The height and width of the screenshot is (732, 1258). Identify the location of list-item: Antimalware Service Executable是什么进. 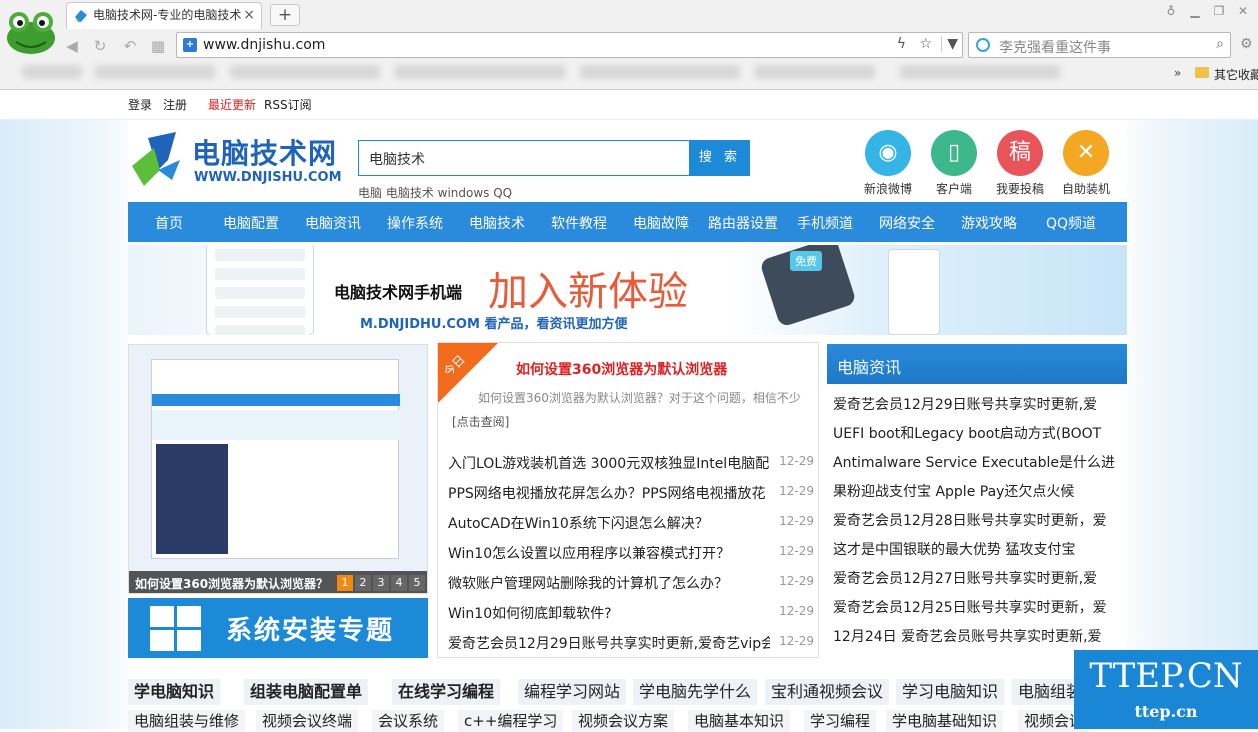
(980, 462).